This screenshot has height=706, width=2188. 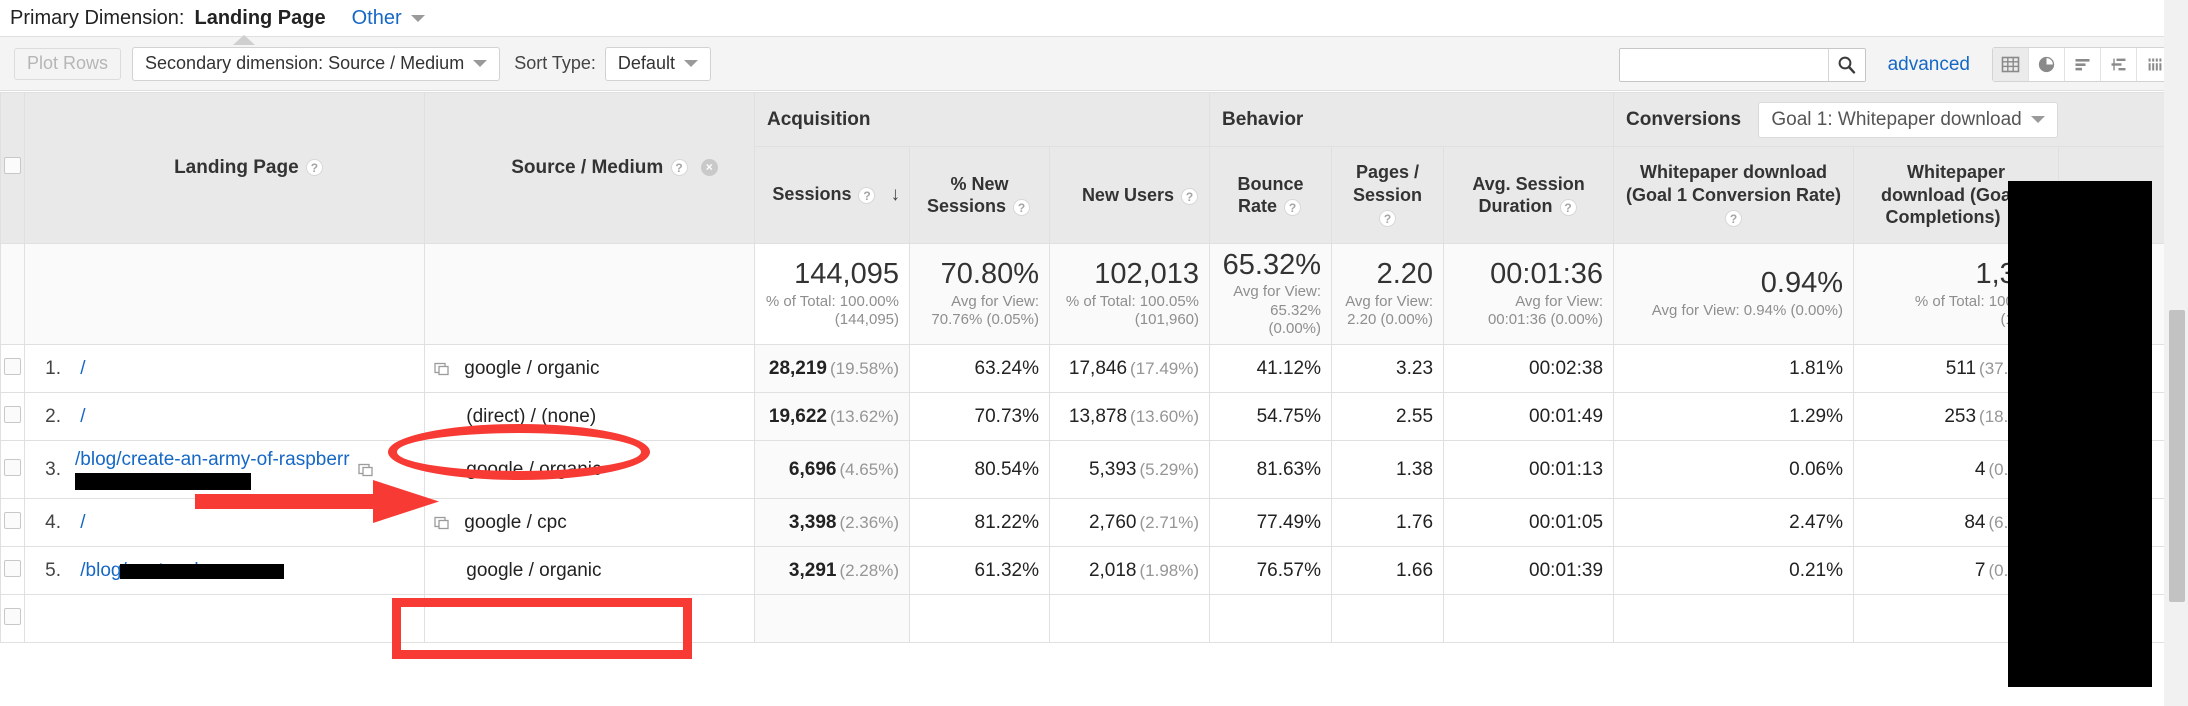 I want to click on header-sessions-label: Sessions, so click(x=812, y=194).